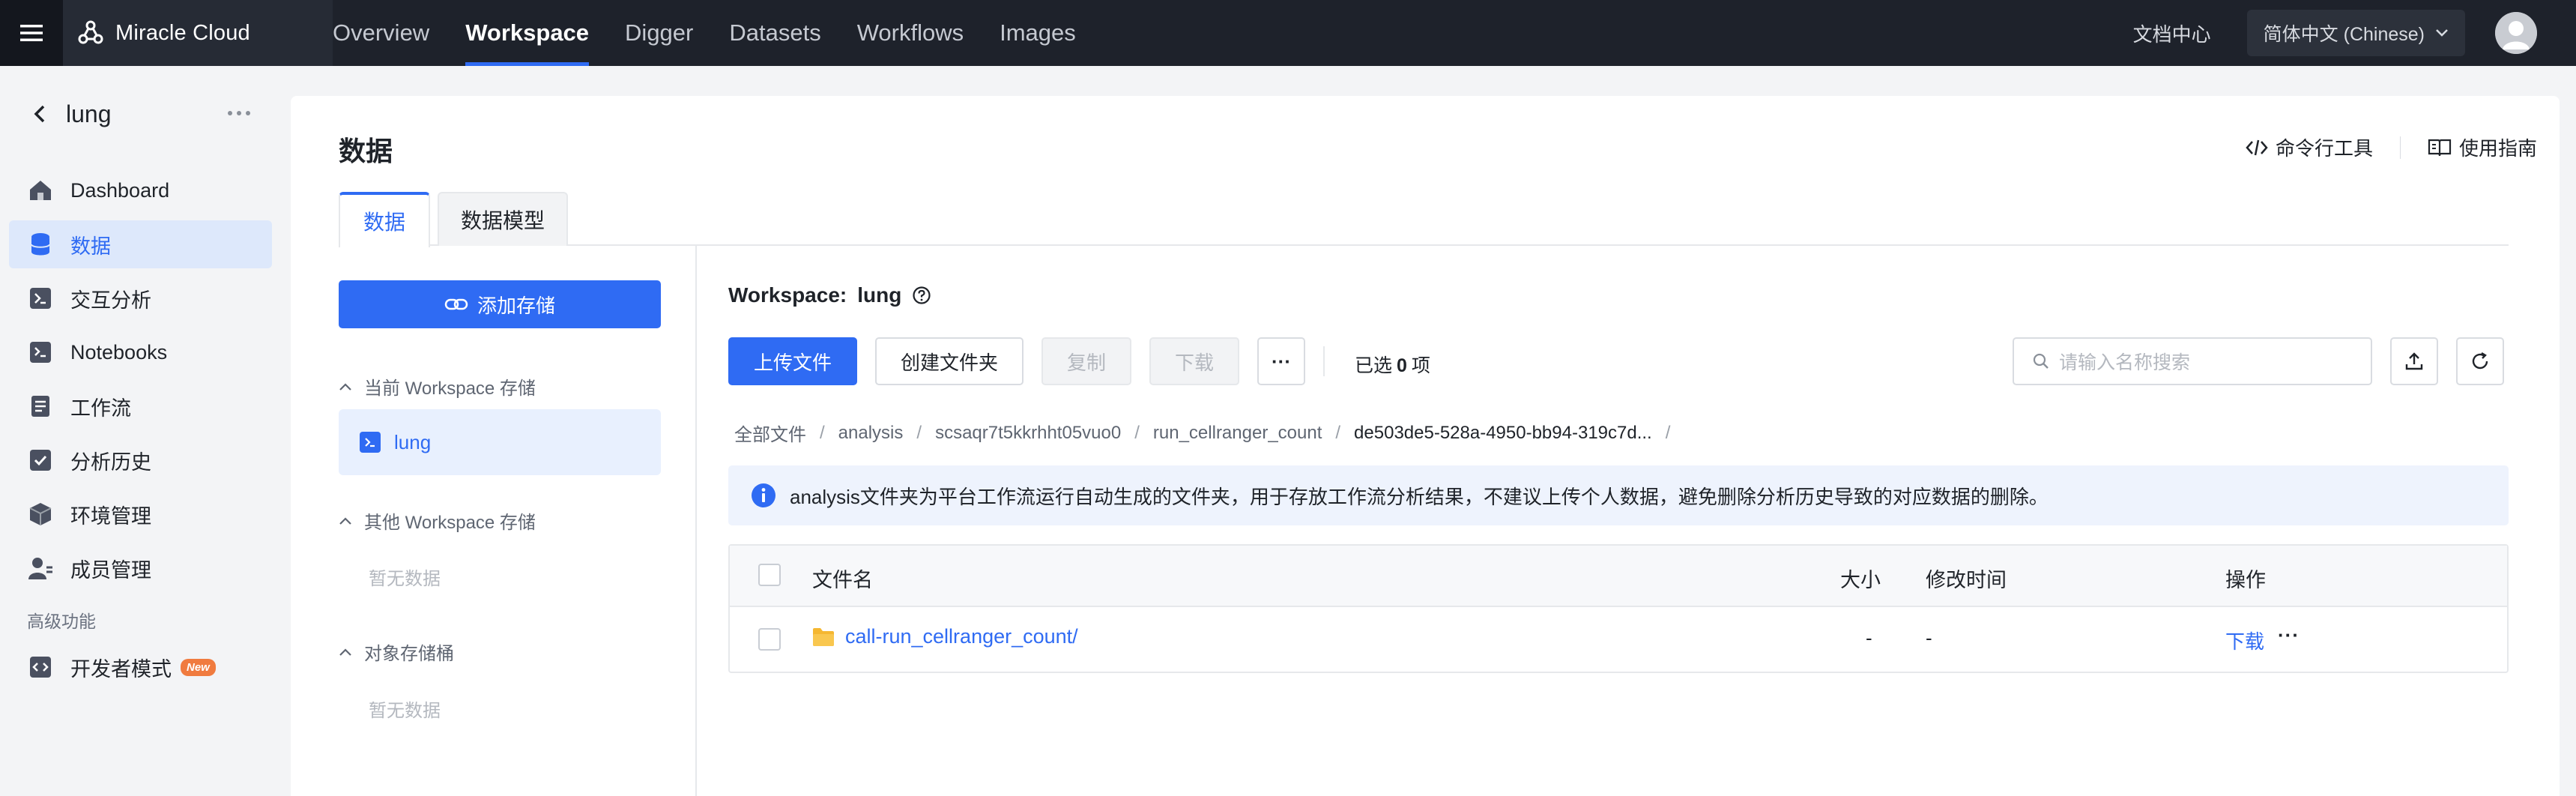 The width and height of the screenshot is (2576, 796). Describe the element at coordinates (1420, 365) in the screenshot. I see `selected-suffix: 项` at that location.